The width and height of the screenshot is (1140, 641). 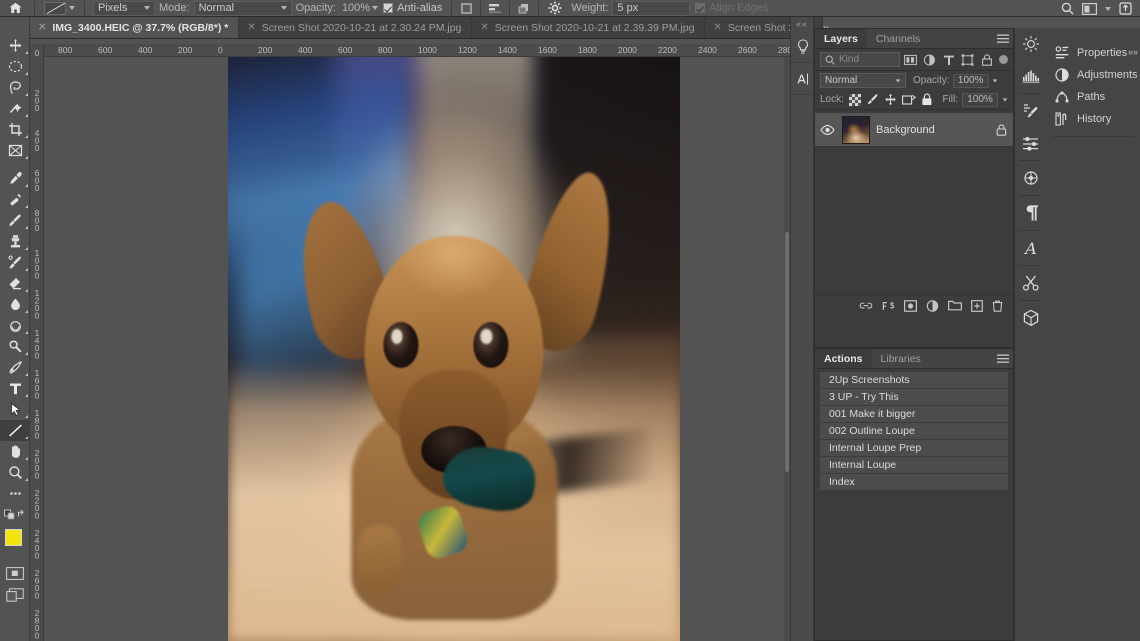 I want to click on pixel-filter-icon, so click(x=910, y=59).